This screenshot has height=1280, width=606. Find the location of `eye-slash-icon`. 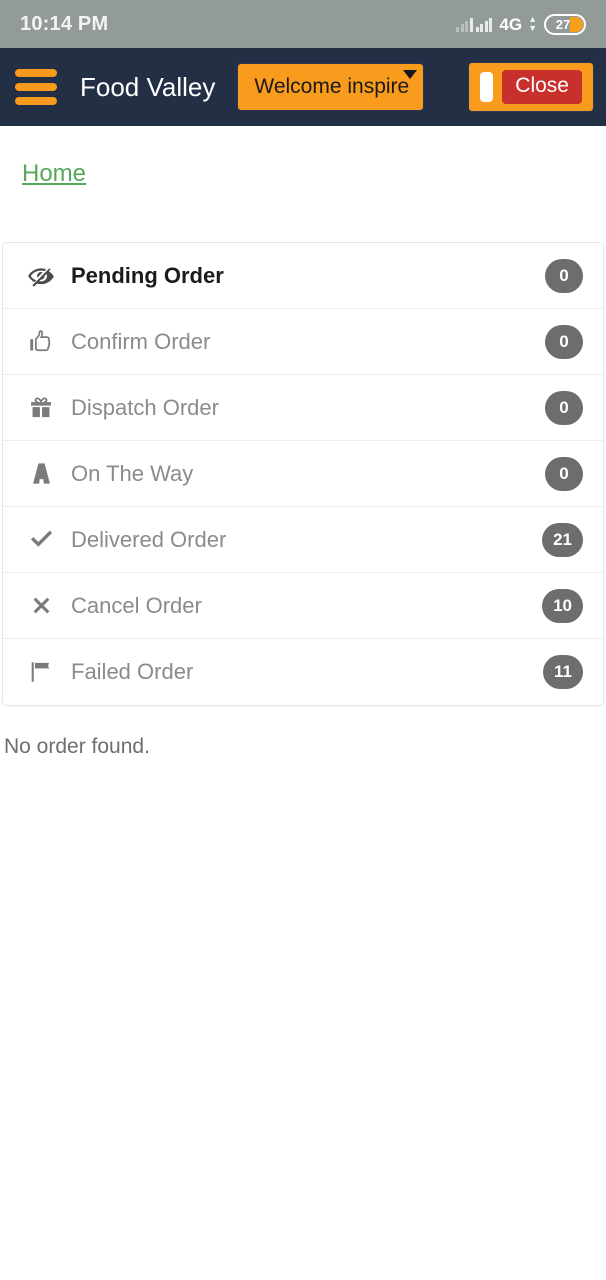

eye-slash-icon is located at coordinates (41, 276).